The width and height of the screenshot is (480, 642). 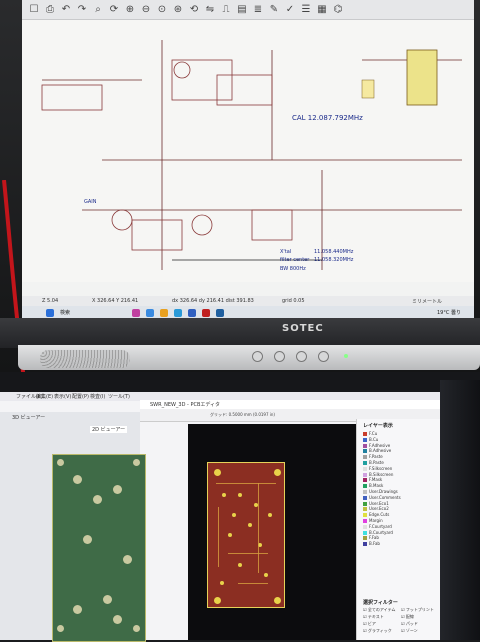 What do you see at coordinates (419, 616) in the screenshot?
I see `filter-checkbox: ☑ 配線` at bounding box center [419, 616].